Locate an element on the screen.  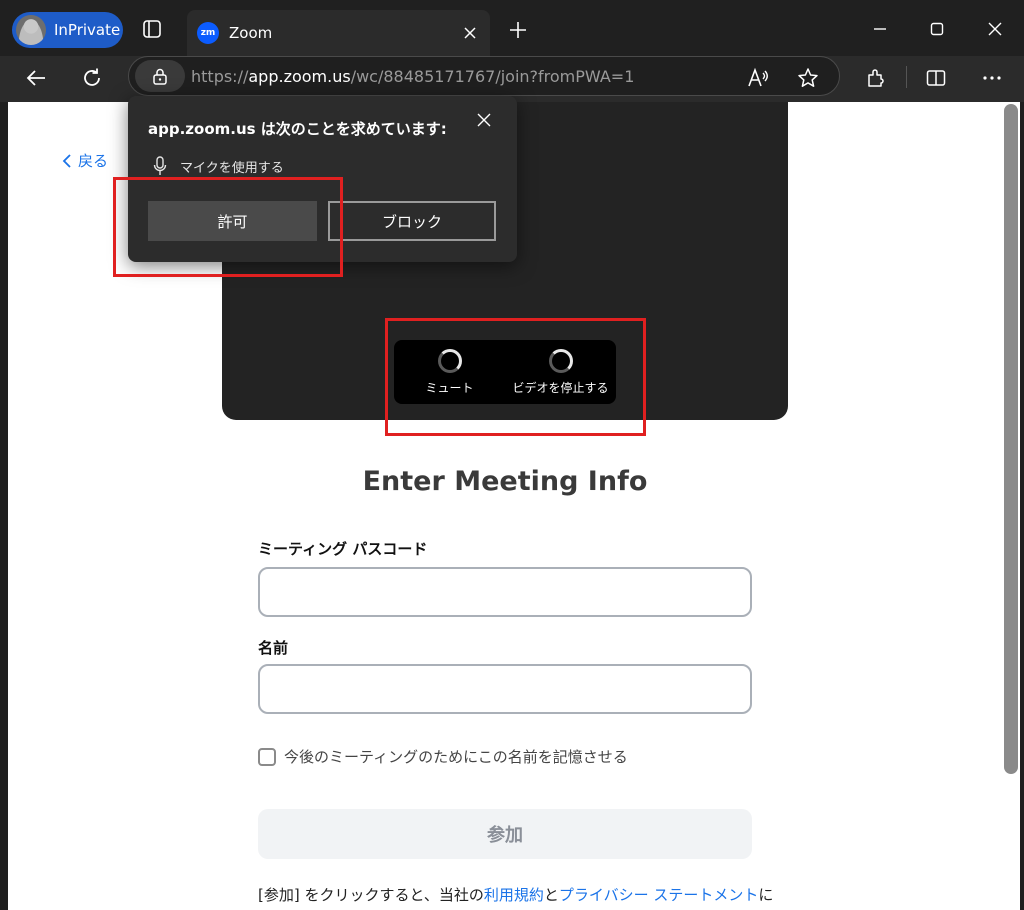
back-link: 戻る is located at coordinates (85, 160).